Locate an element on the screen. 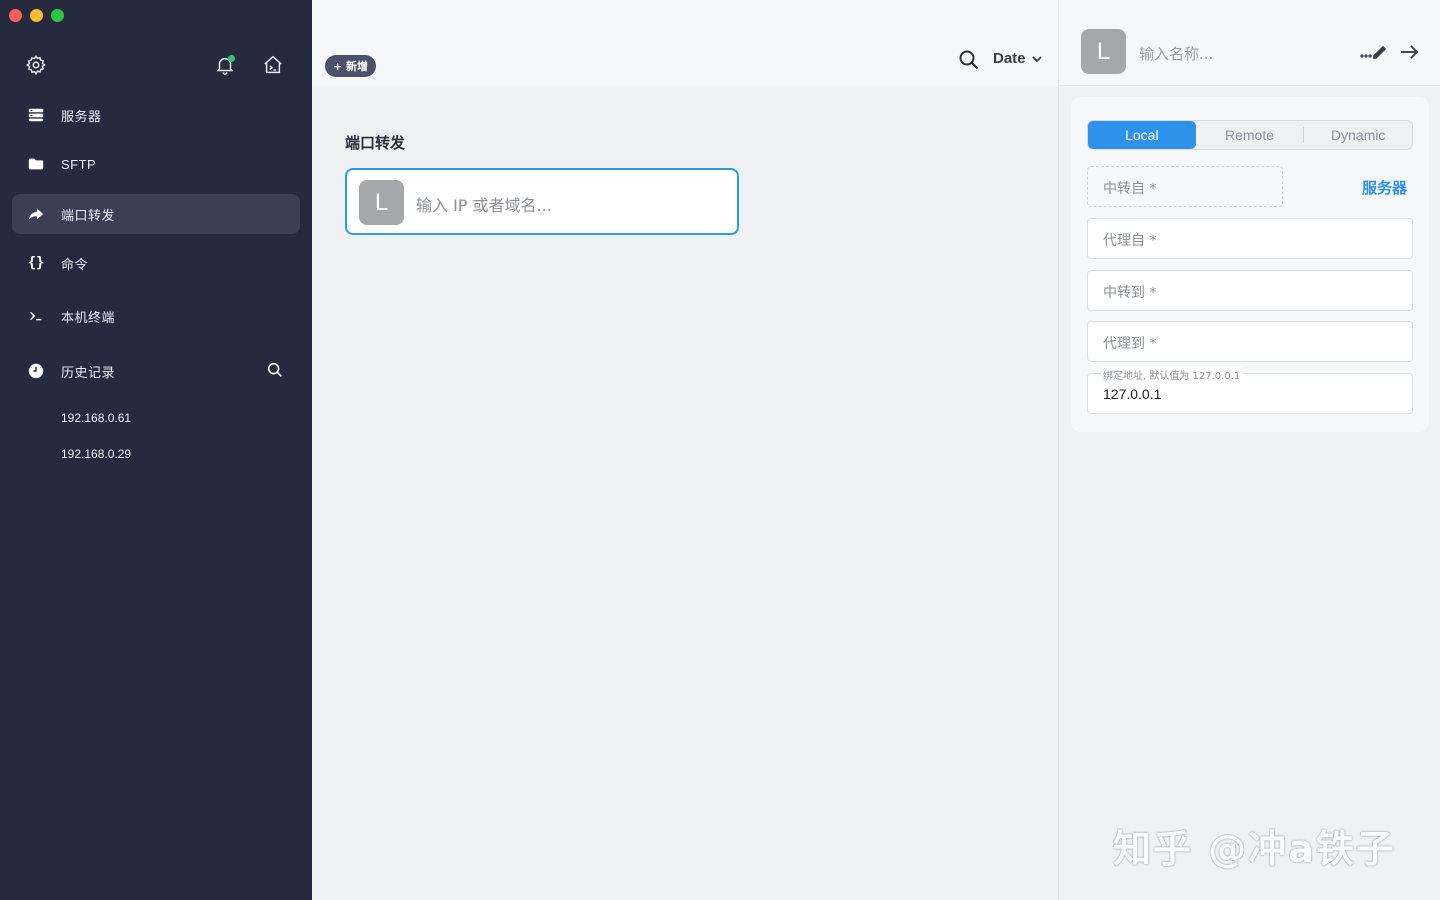 The width and height of the screenshot is (1440, 900). window-controls is located at coordinates (36, 15).